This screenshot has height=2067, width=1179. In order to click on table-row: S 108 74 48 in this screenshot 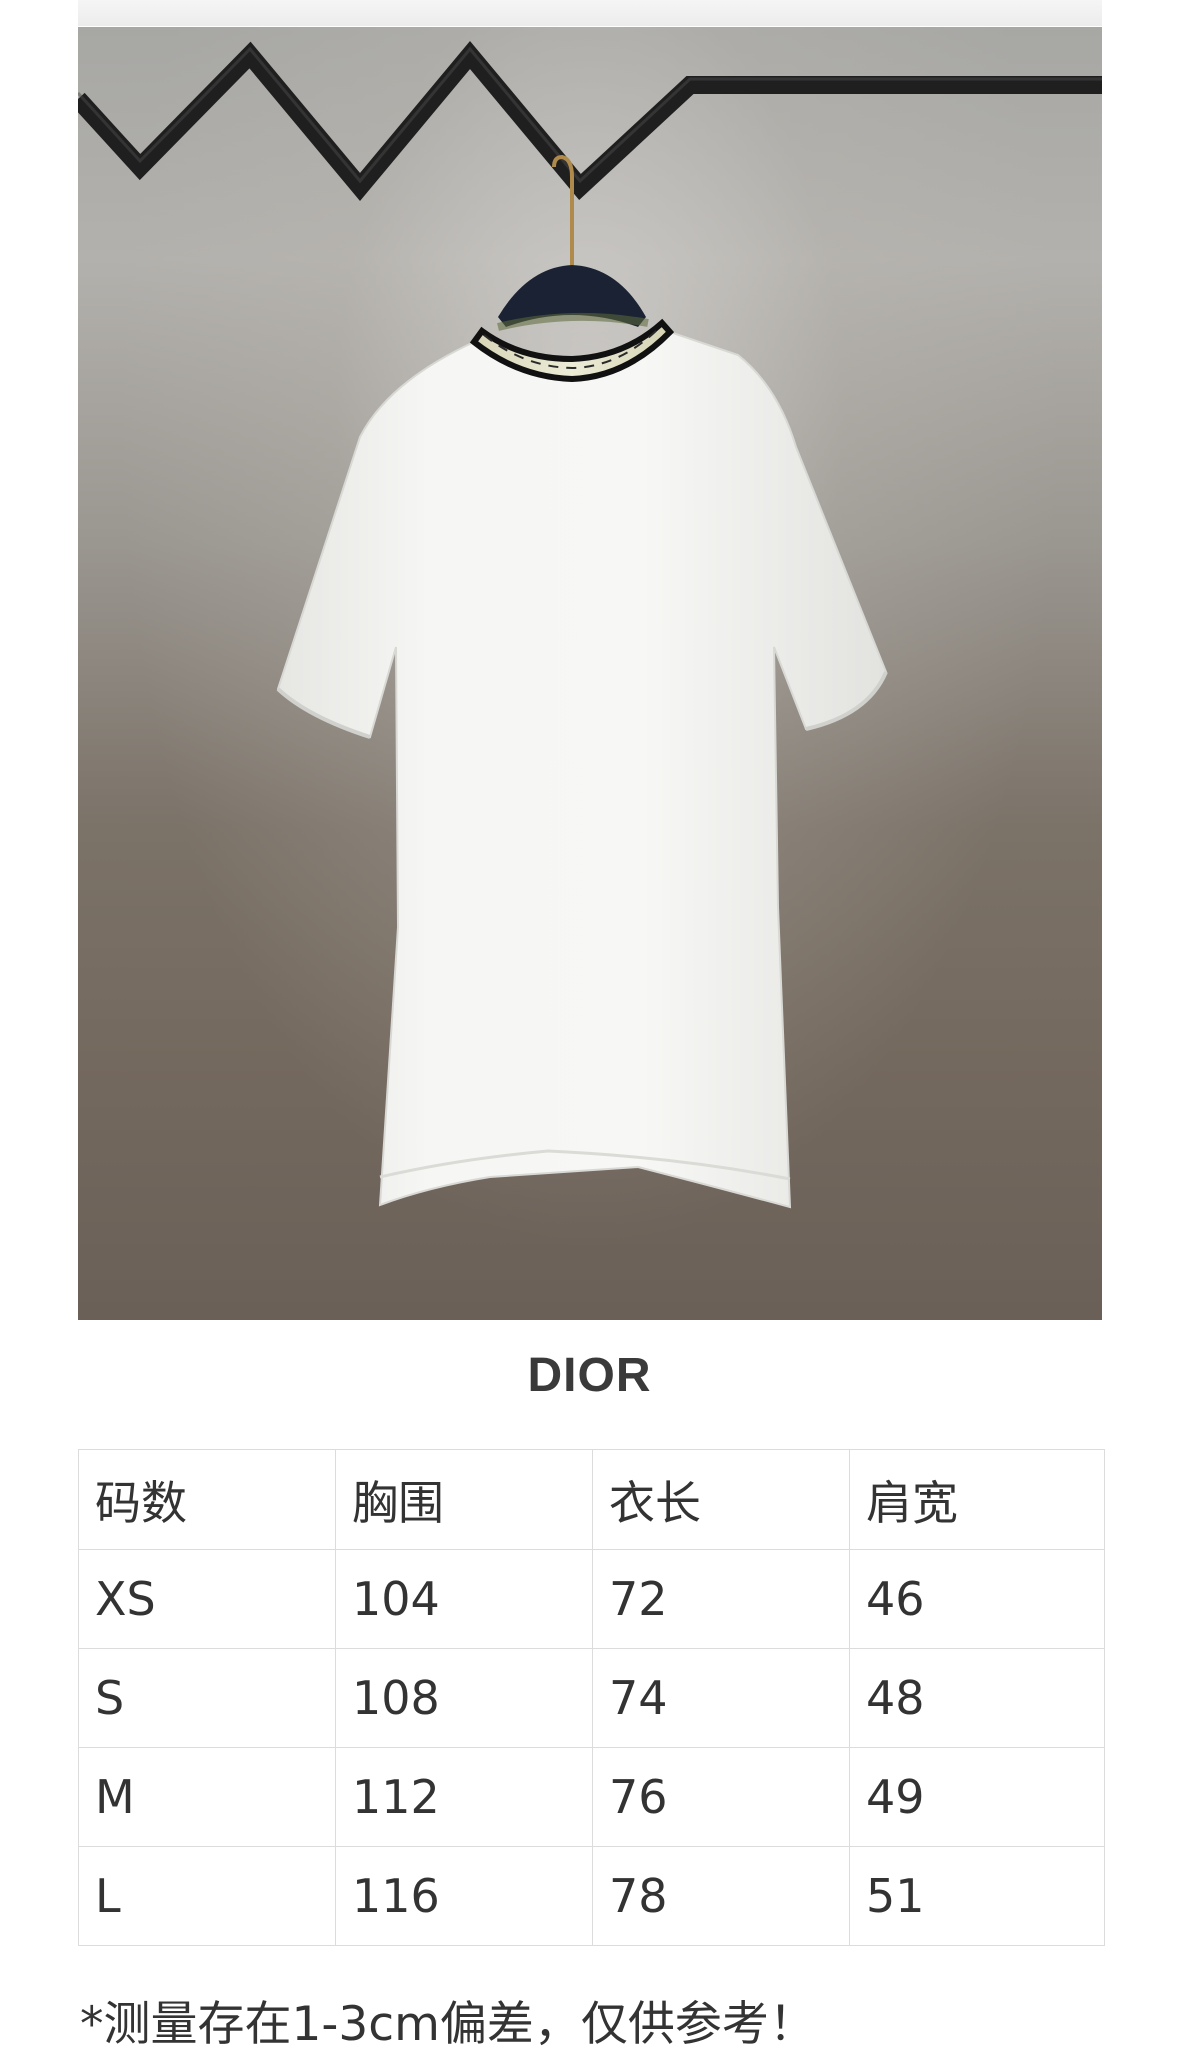, I will do `click(591, 1698)`.